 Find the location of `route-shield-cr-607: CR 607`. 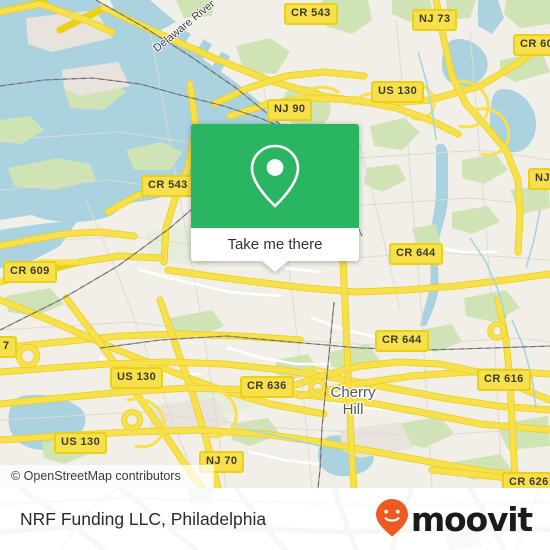

route-shield-cr-607: CR 607 is located at coordinates (531, 45).